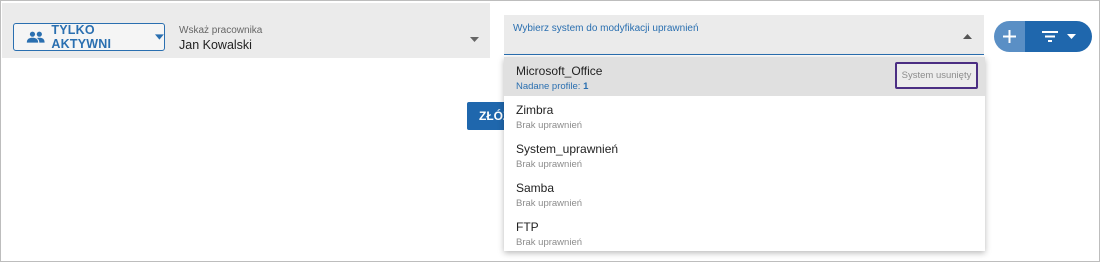  I want to click on employee-select-value: Jan Kowalski, so click(215, 45).